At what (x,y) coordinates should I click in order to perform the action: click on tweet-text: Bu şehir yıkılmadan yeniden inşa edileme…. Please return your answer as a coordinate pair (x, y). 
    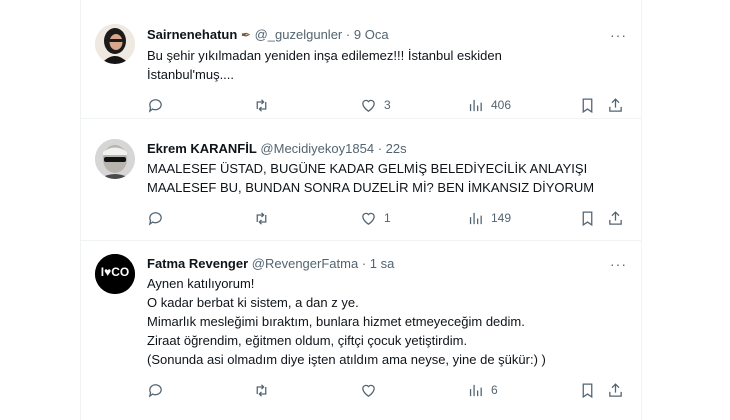
    Looking at the image, I should click on (387, 65).